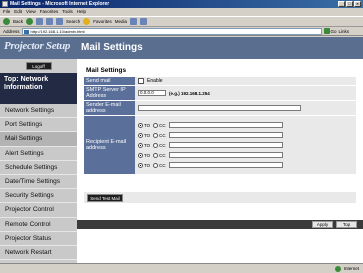 The height and width of the screenshot is (273, 363). What do you see at coordinates (109, 81) in the screenshot?
I see `send-mail-label: Send mail` at bounding box center [109, 81].